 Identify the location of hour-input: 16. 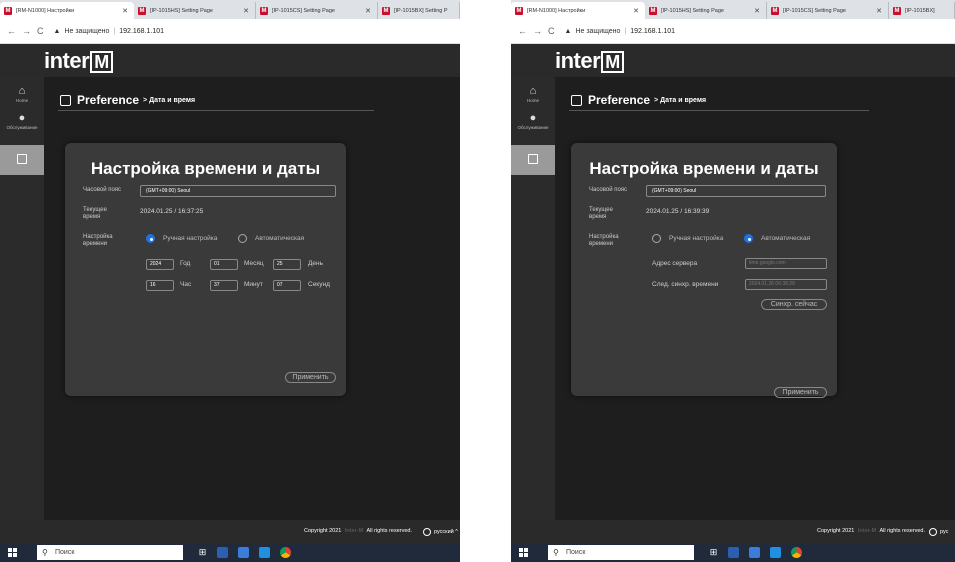
(160, 285).